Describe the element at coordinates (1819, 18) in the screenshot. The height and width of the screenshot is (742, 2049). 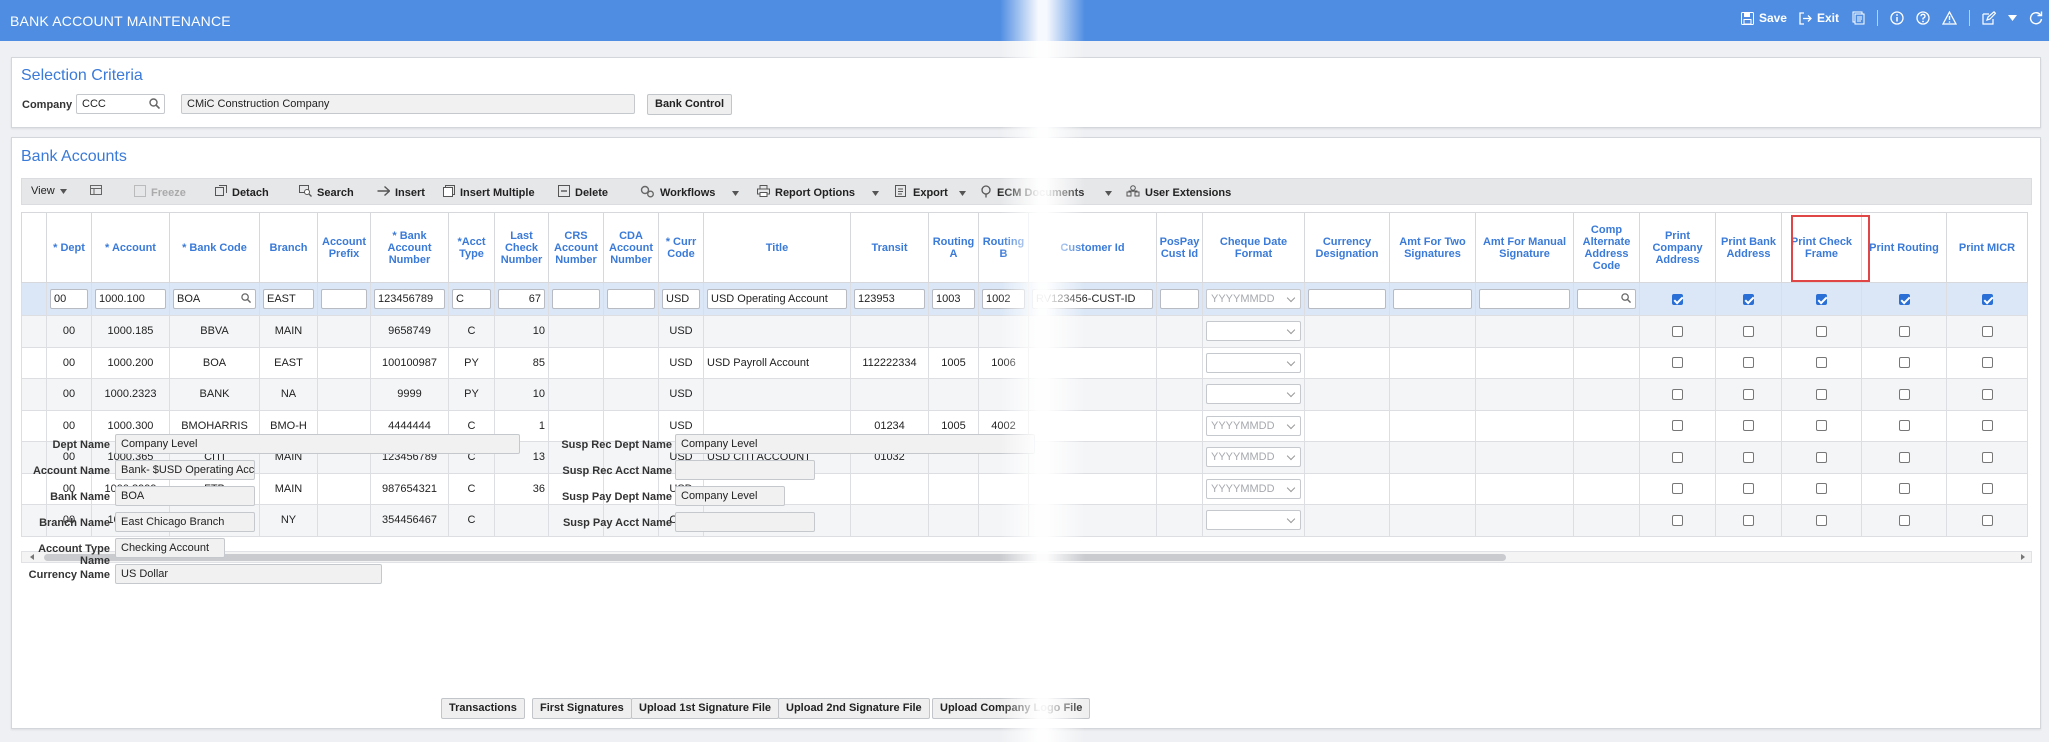
I see `exit-button: Exit` at that location.